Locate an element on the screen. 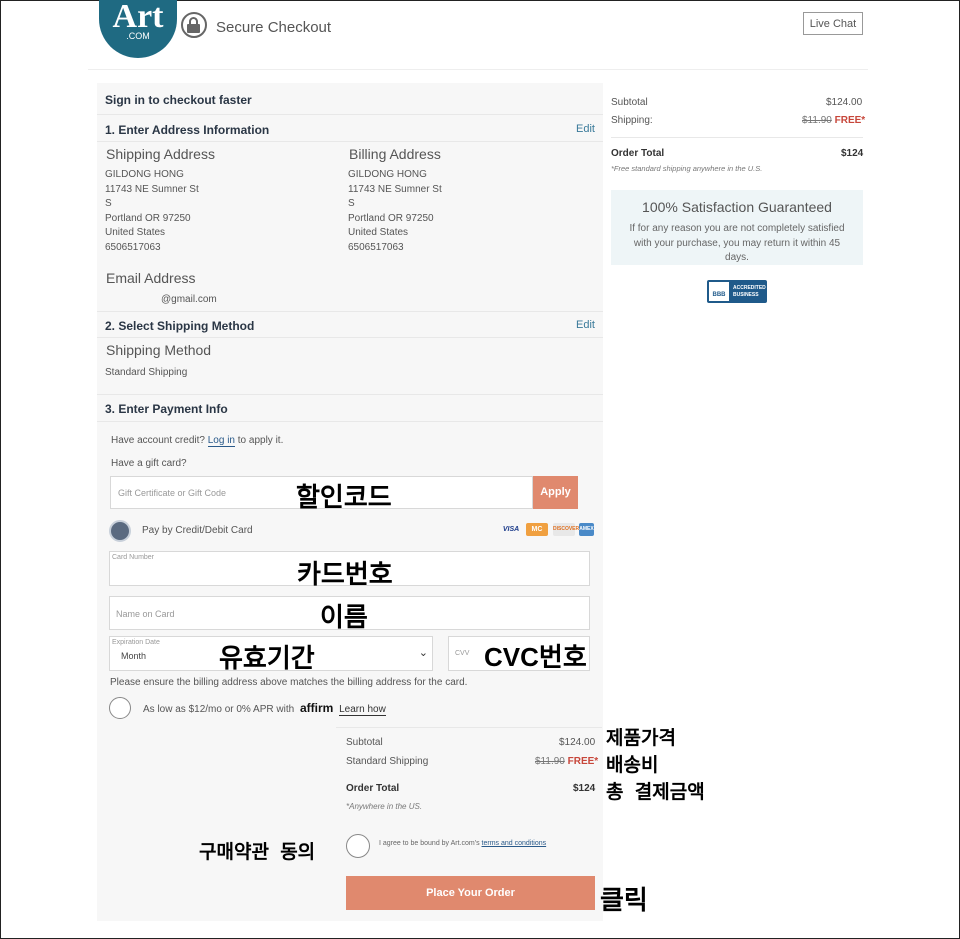 This screenshot has height=939, width=960. credit-prefix: Have account credit? is located at coordinates (158, 440).